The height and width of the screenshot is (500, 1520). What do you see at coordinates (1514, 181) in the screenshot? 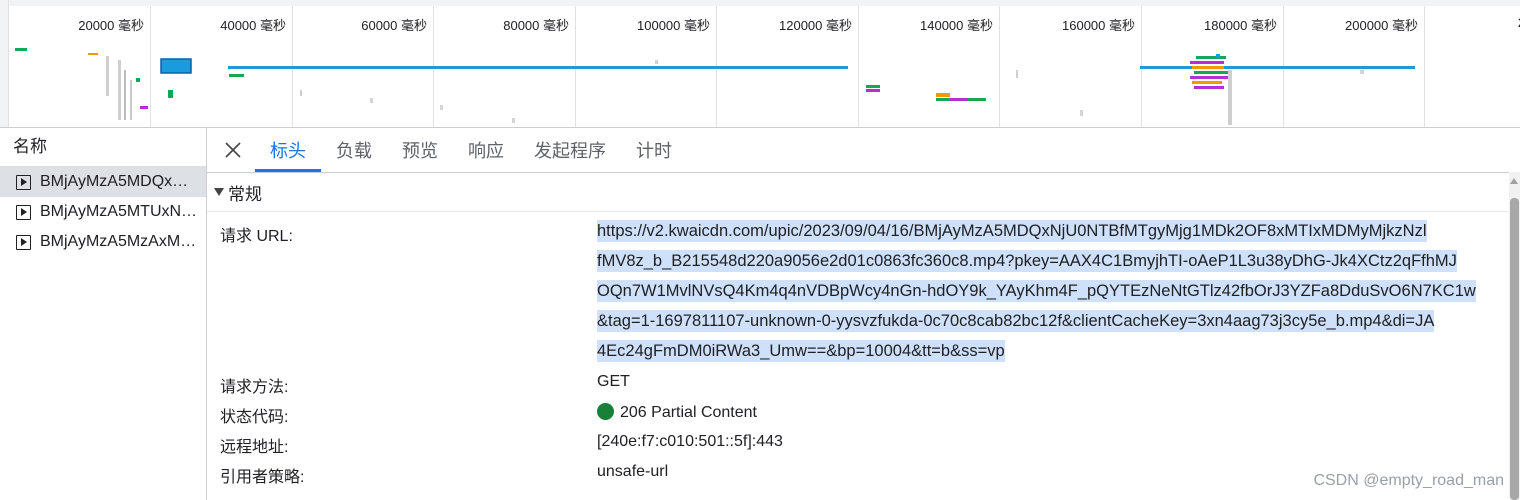
I see `scroll-up-icon` at bounding box center [1514, 181].